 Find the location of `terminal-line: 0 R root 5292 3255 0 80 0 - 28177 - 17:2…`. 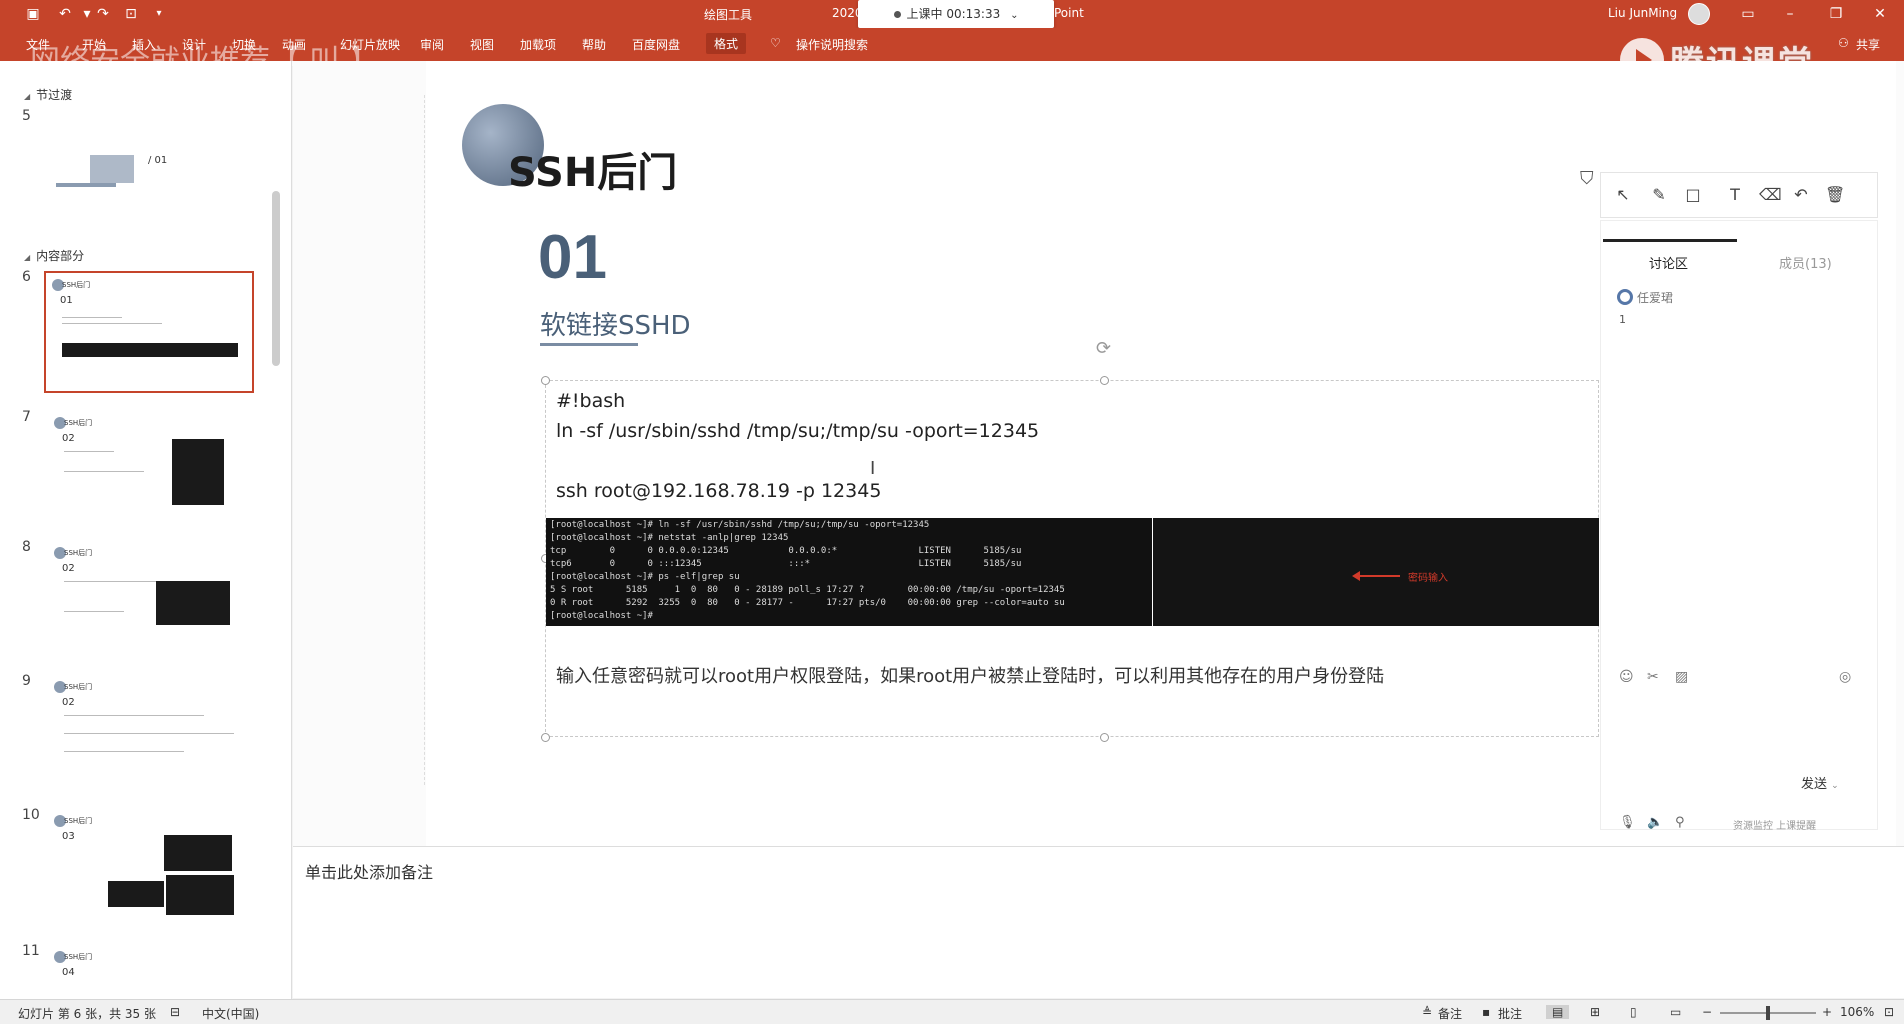

terminal-line: 0 R root 5292 3255 0 80 0 - 28177 - 17:2… is located at coordinates (807, 603).